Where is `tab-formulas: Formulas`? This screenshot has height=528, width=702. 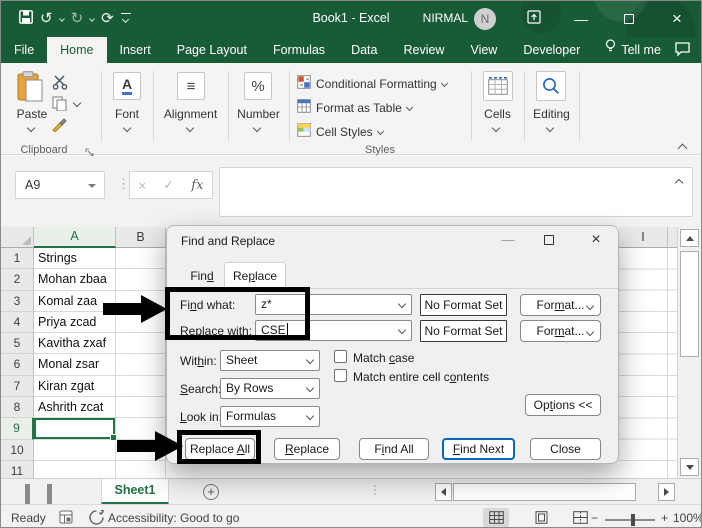 tab-formulas: Formulas is located at coordinates (299, 50).